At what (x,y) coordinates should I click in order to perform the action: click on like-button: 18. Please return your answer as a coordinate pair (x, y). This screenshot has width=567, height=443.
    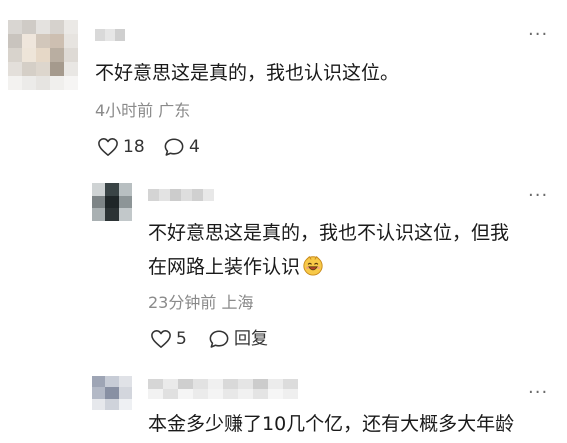
    Looking at the image, I should click on (121, 147).